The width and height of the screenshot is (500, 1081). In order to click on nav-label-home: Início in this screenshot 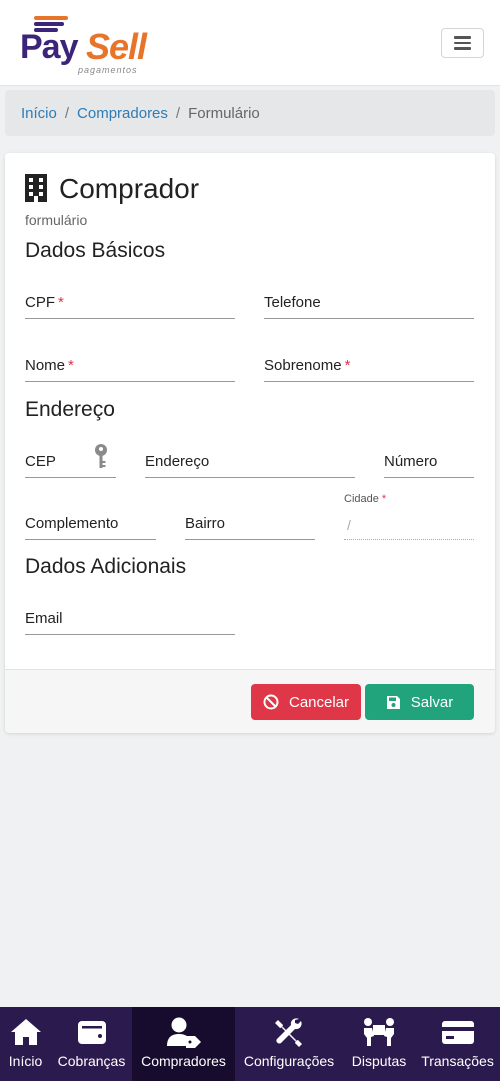, I will do `click(25, 1061)`.